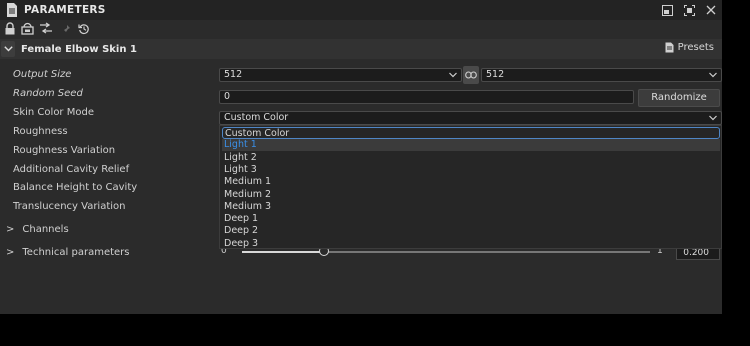 This screenshot has width=750, height=346. What do you see at coordinates (471, 75) in the screenshot?
I see `chain-link-icon` at bounding box center [471, 75].